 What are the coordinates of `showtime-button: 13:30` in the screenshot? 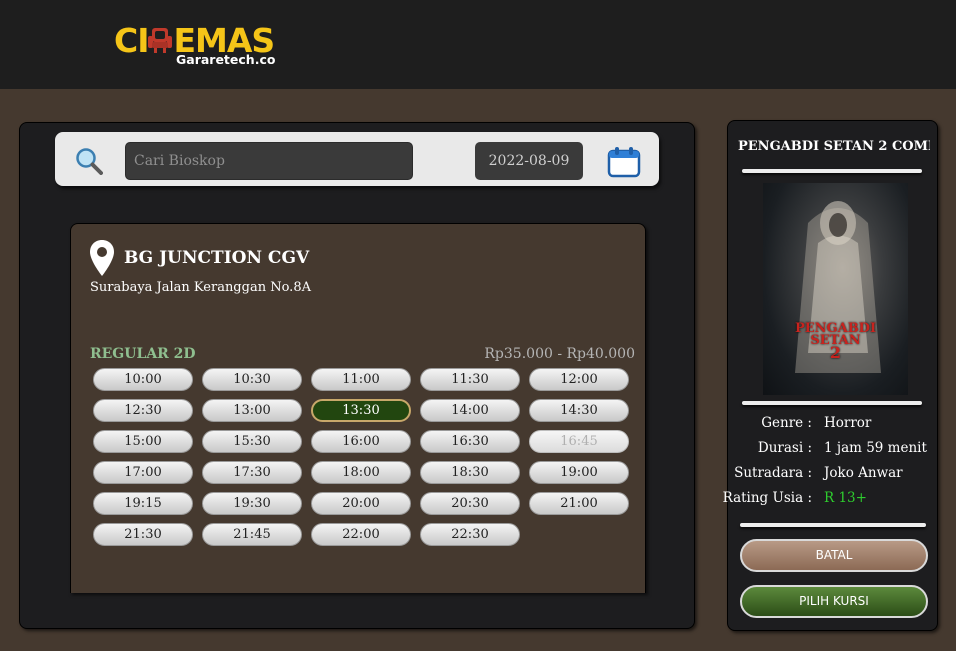 It's located at (361, 410).